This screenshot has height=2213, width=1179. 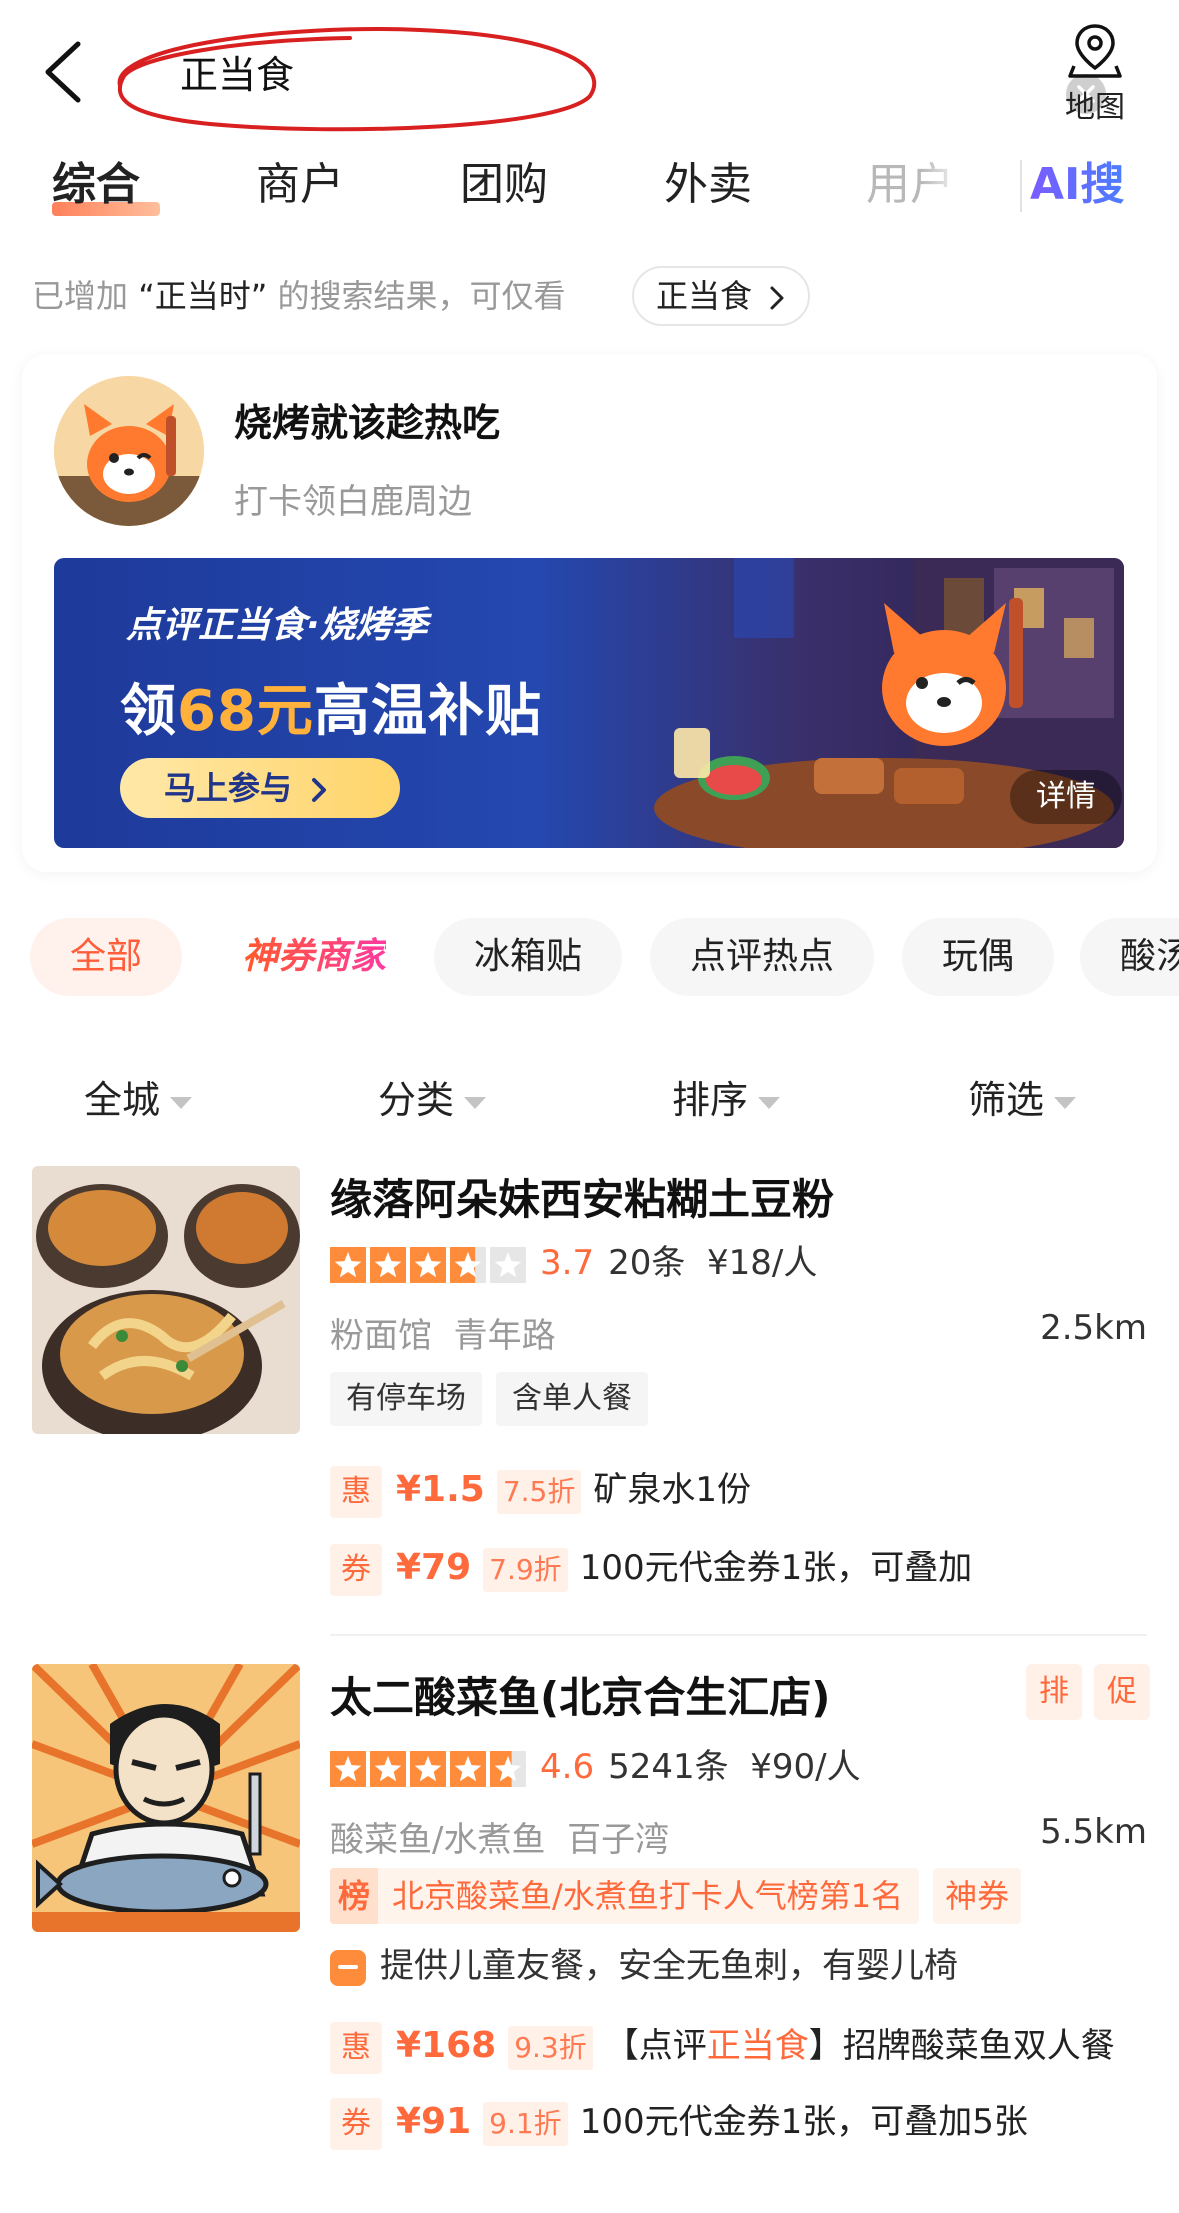 I want to click on search-header: 地图, so click(x=589, y=70).